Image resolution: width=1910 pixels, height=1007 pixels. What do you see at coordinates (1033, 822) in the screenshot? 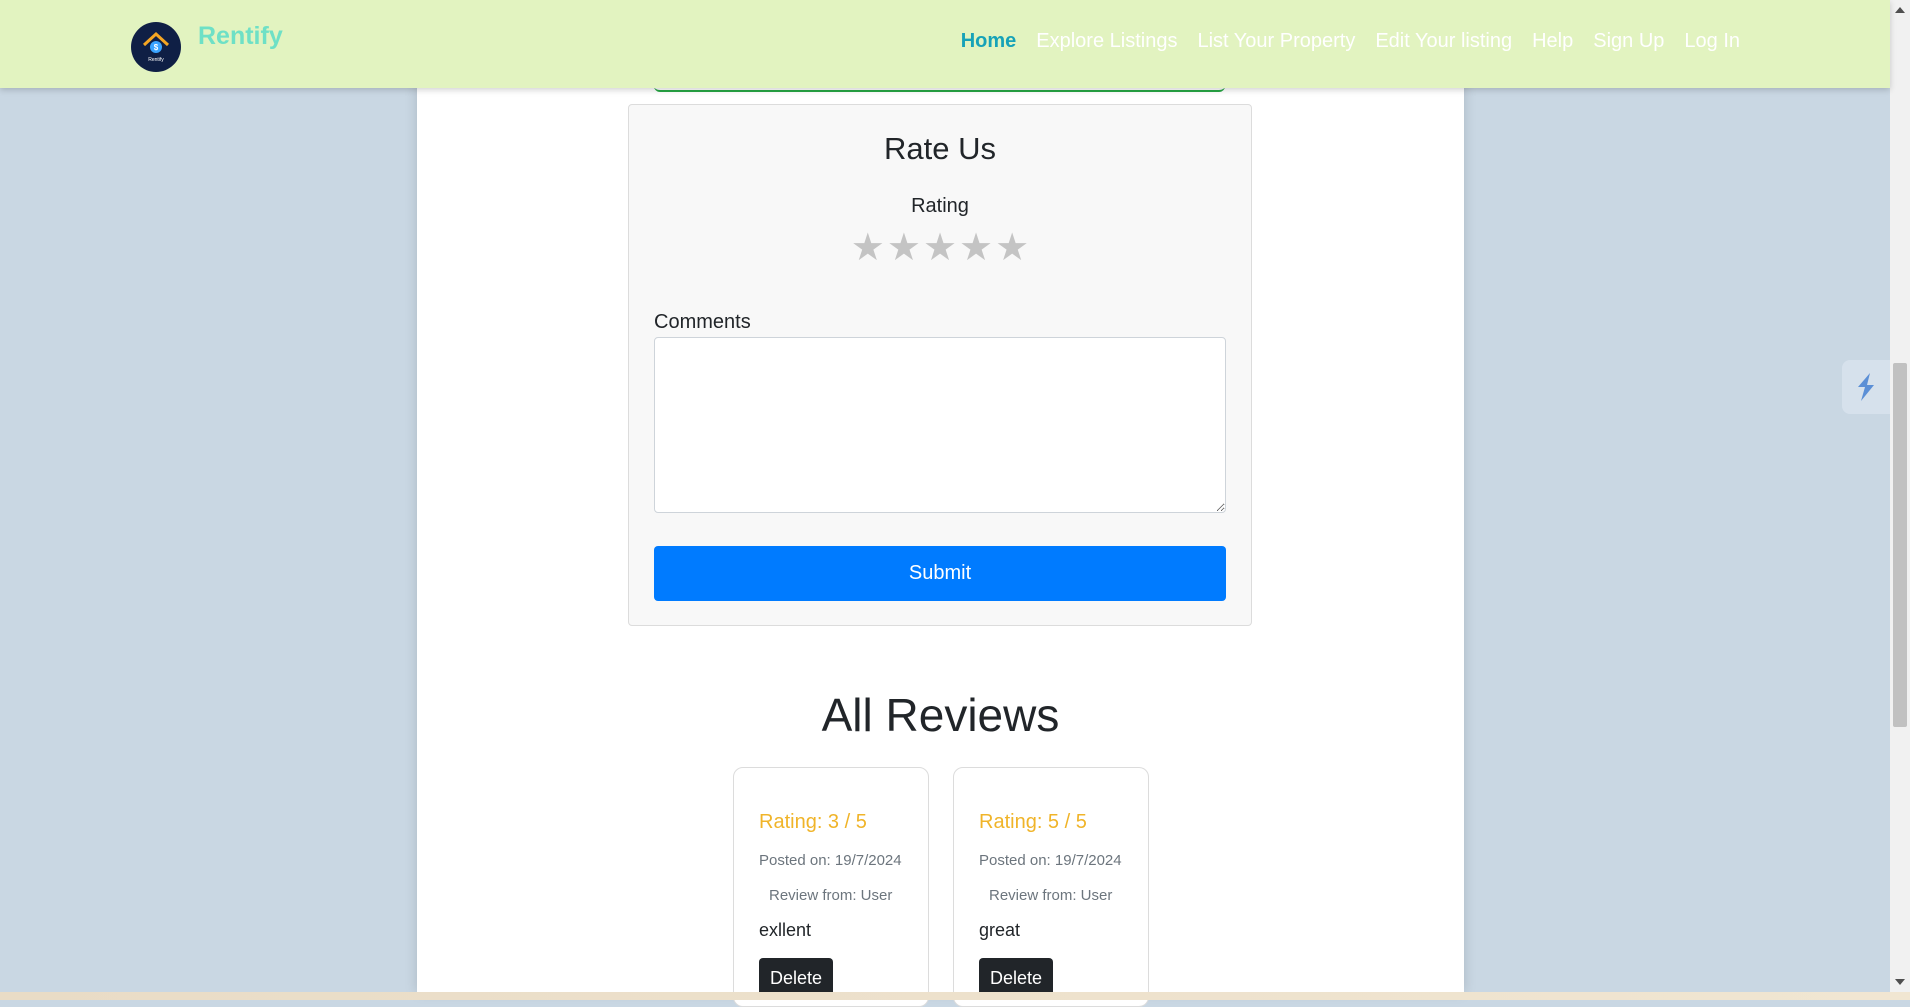
I see `review-rating: Rating: 5 / 5` at bounding box center [1033, 822].